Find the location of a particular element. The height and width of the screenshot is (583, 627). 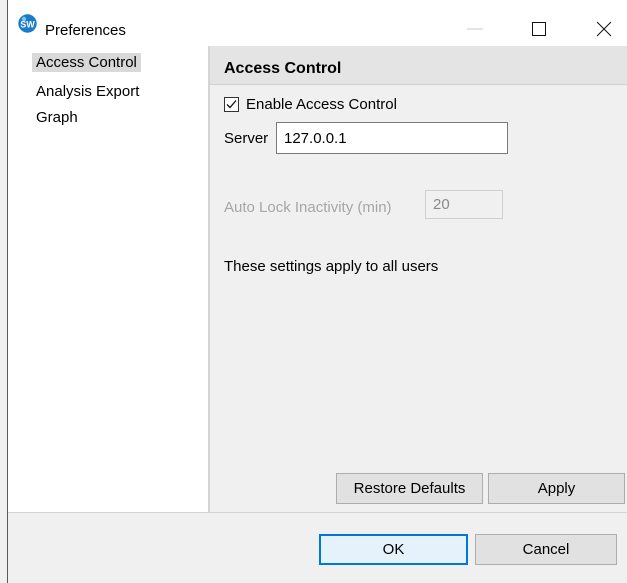

nav-item-analysis-export: Analysis Export is located at coordinates (87, 91).